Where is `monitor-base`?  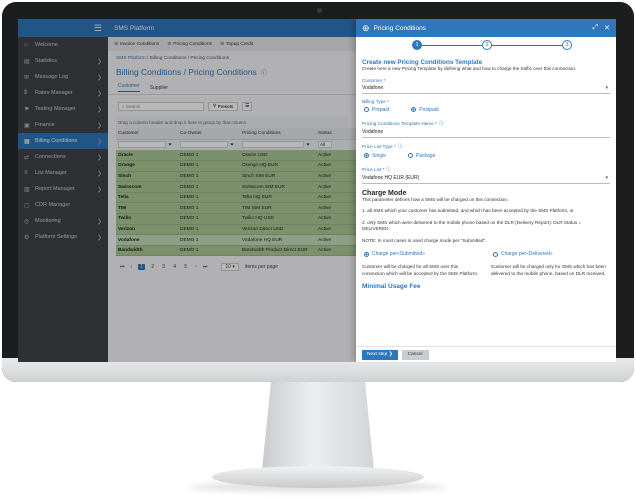
monitor-base is located at coordinates (318, 477).